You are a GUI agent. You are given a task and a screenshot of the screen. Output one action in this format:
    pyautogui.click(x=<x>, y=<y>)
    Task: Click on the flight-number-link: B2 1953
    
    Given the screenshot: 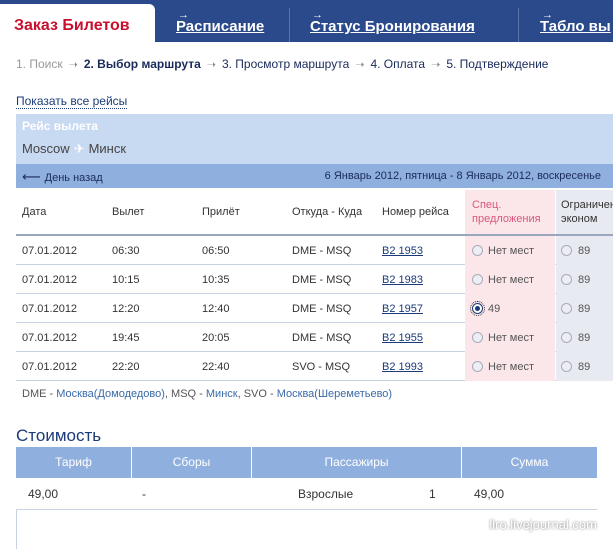 What is the action you would take?
    pyautogui.click(x=402, y=251)
    